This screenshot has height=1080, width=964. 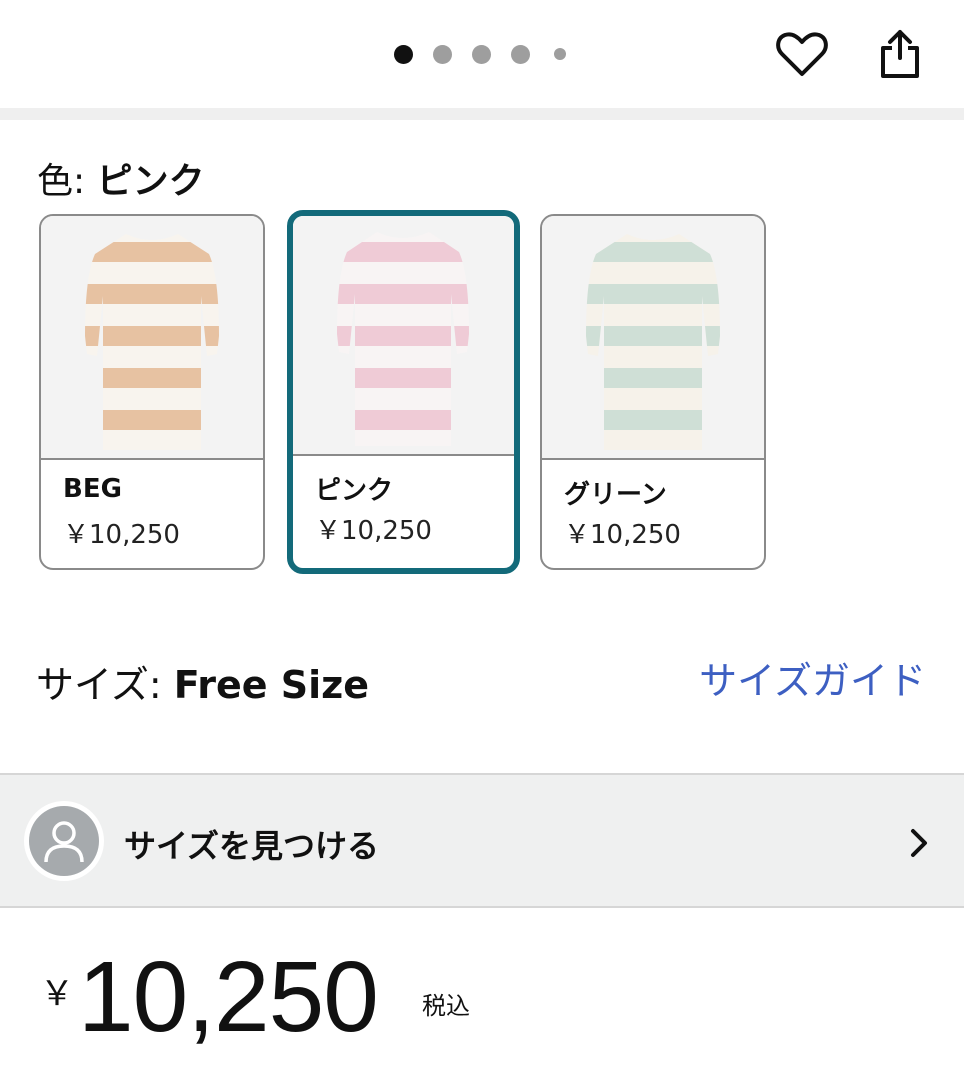 I want to click on tax-included-note: 税込, so click(x=446, y=1006).